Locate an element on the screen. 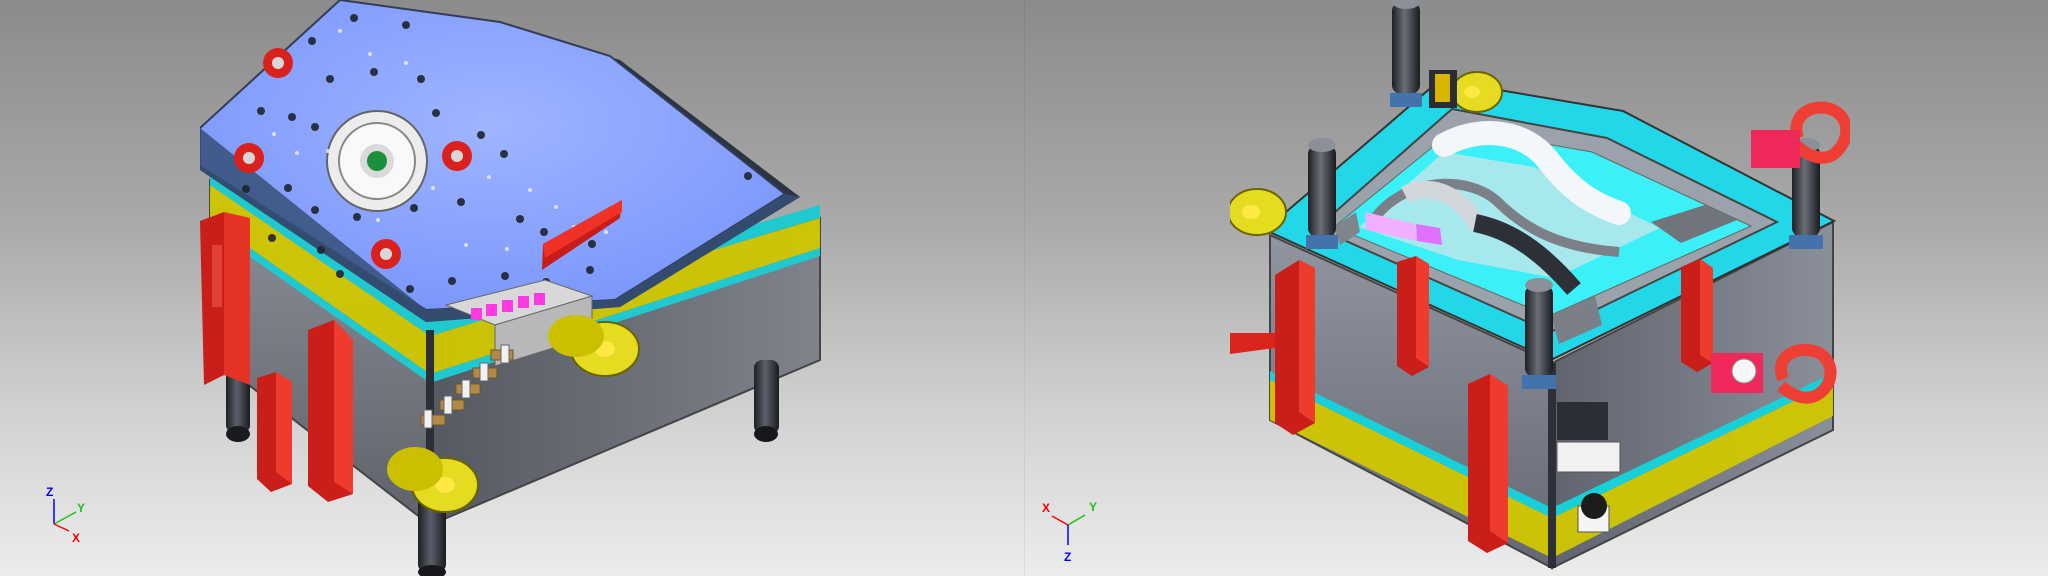 The image size is (2048, 576). left-z-label: Z is located at coordinates (49, 492).